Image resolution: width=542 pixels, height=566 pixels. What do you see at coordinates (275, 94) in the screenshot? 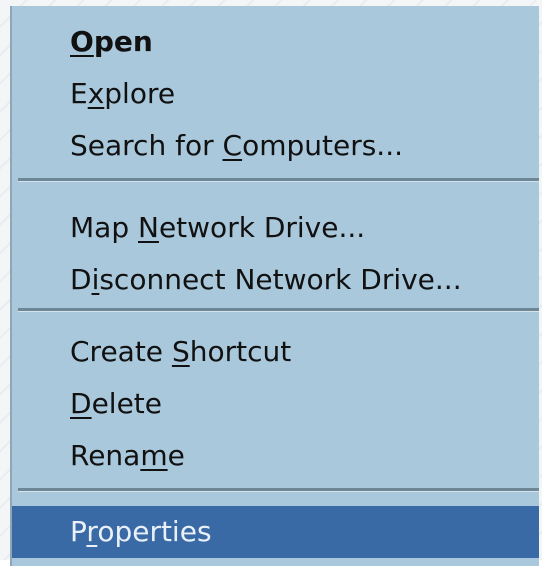
I see `menu-item-explore: Explore` at bounding box center [275, 94].